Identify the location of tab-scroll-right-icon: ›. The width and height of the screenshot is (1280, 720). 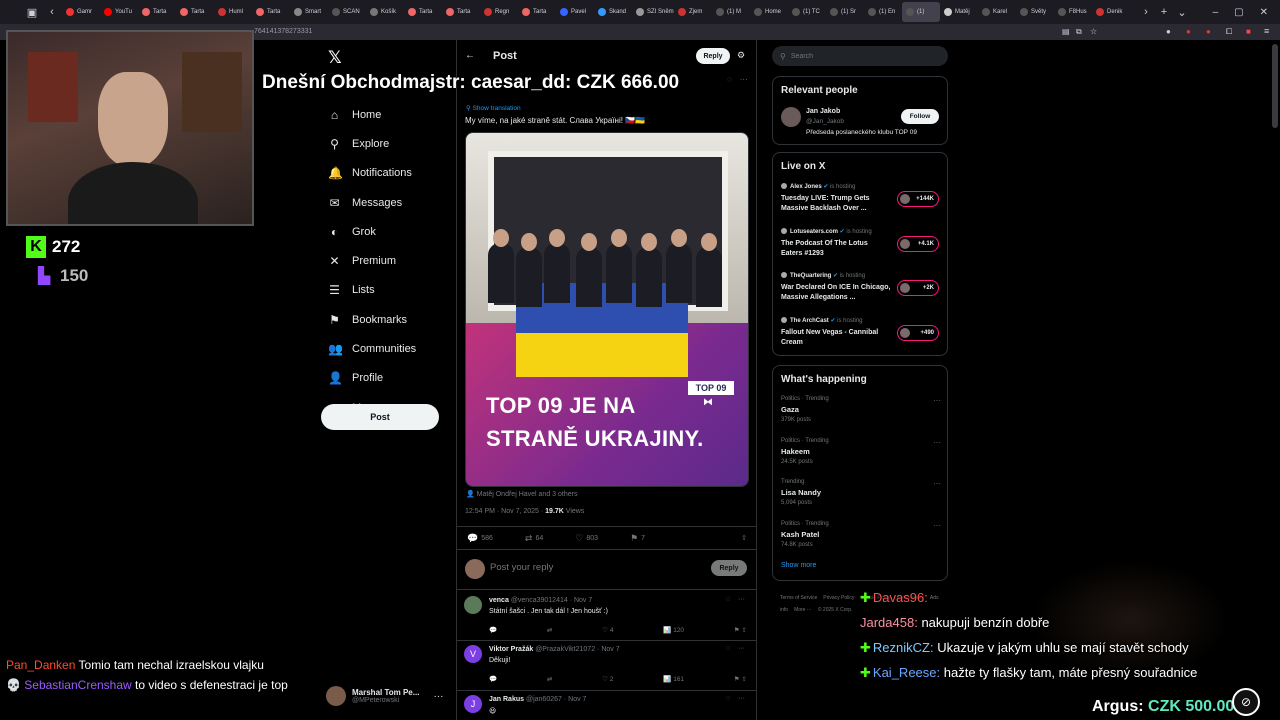
(1146, 12).